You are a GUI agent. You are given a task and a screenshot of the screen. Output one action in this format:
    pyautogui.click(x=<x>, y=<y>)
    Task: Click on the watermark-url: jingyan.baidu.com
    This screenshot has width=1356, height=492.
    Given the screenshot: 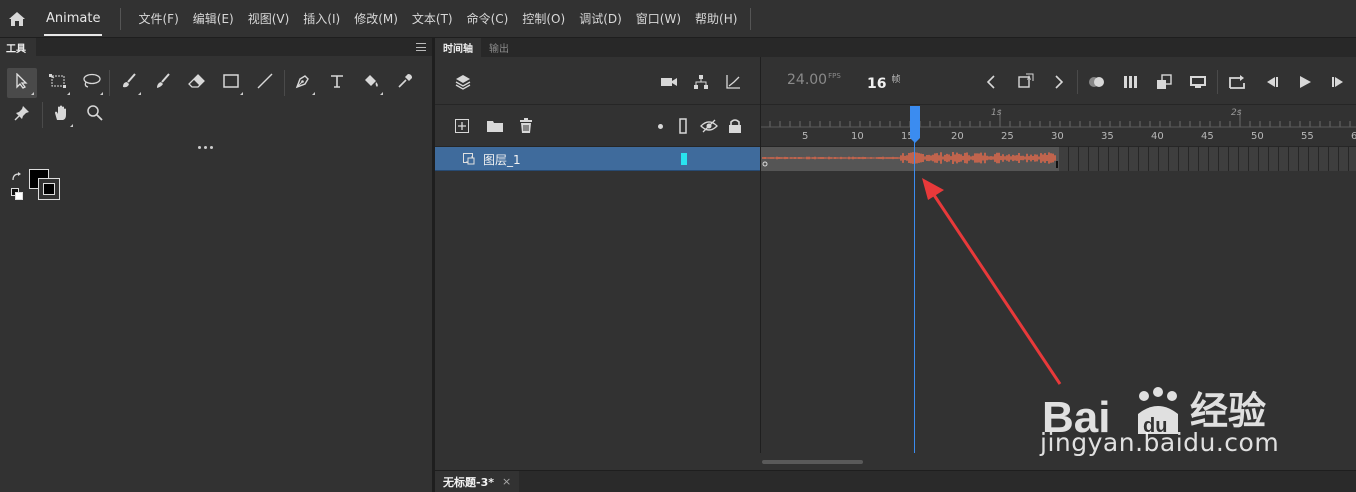 What is the action you would take?
    pyautogui.click(x=1160, y=442)
    